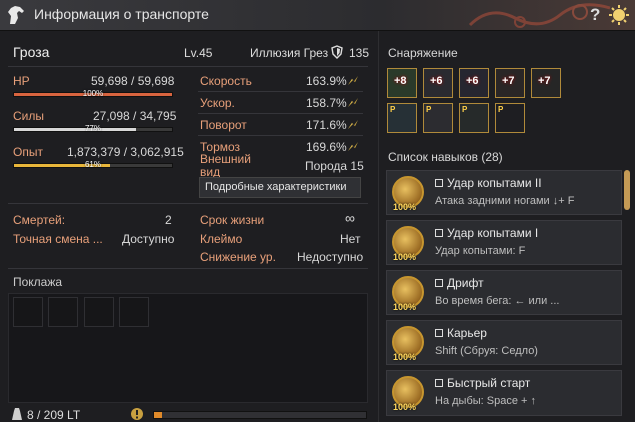  What do you see at coordinates (326, 147) in the screenshot?
I see `stat-brake-value: 169.6%` at bounding box center [326, 147].